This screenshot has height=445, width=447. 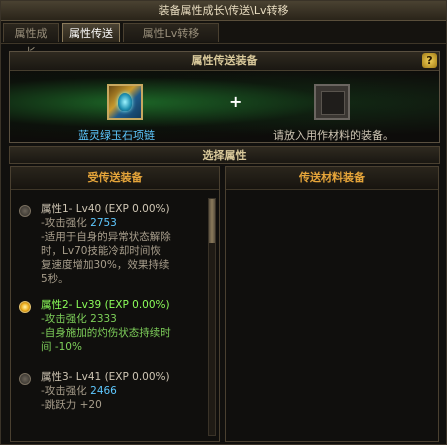 What do you see at coordinates (64, 391) in the screenshot?
I see `attribute-3-stat-label: -攻击强化` at bounding box center [64, 391].